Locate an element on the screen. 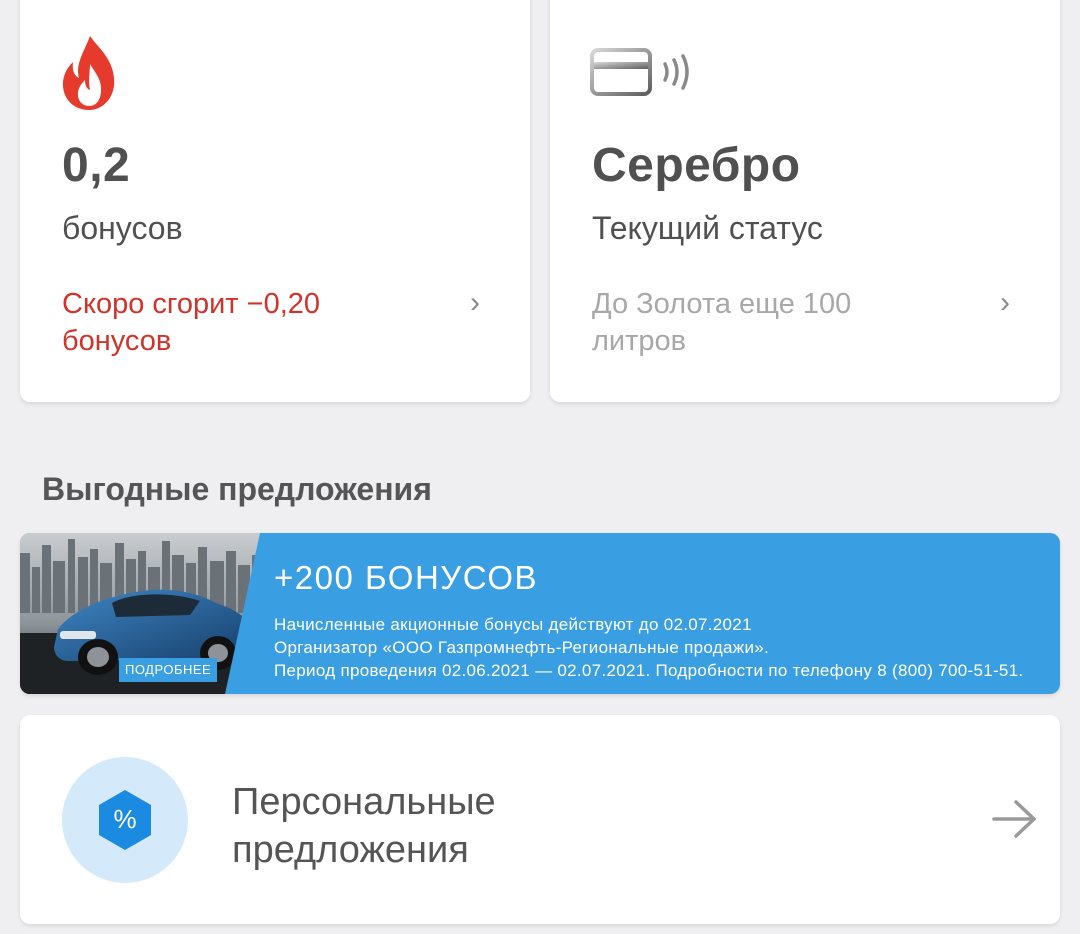 This screenshot has height=934, width=1080. bonus-balance: 0,2 is located at coordinates (96, 165).